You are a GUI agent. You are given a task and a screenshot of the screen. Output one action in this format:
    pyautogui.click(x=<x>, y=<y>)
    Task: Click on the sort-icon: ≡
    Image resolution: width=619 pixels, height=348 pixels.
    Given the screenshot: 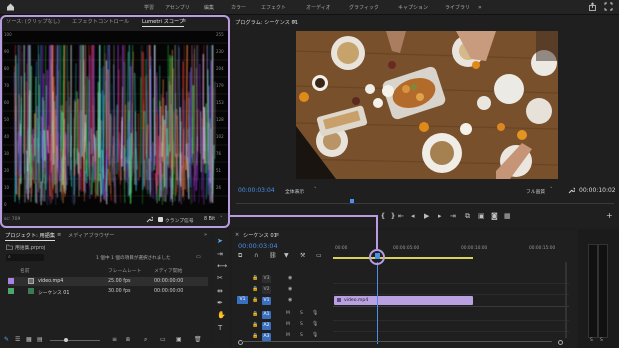 What is the action you would take?
    pyautogui.click(x=114, y=340)
    